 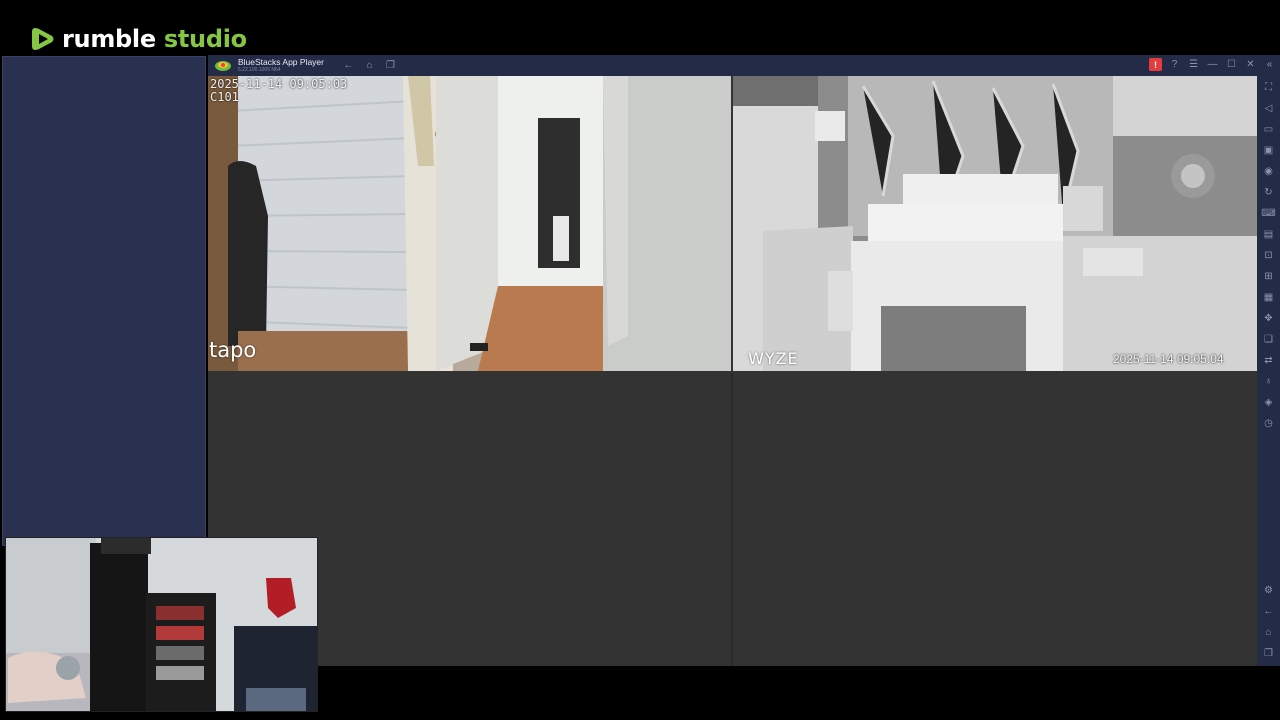 What do you see at coordinates (1155, 64) in the screenshot?
I see `alert-icon: !` at bounding box center [1155, 64].